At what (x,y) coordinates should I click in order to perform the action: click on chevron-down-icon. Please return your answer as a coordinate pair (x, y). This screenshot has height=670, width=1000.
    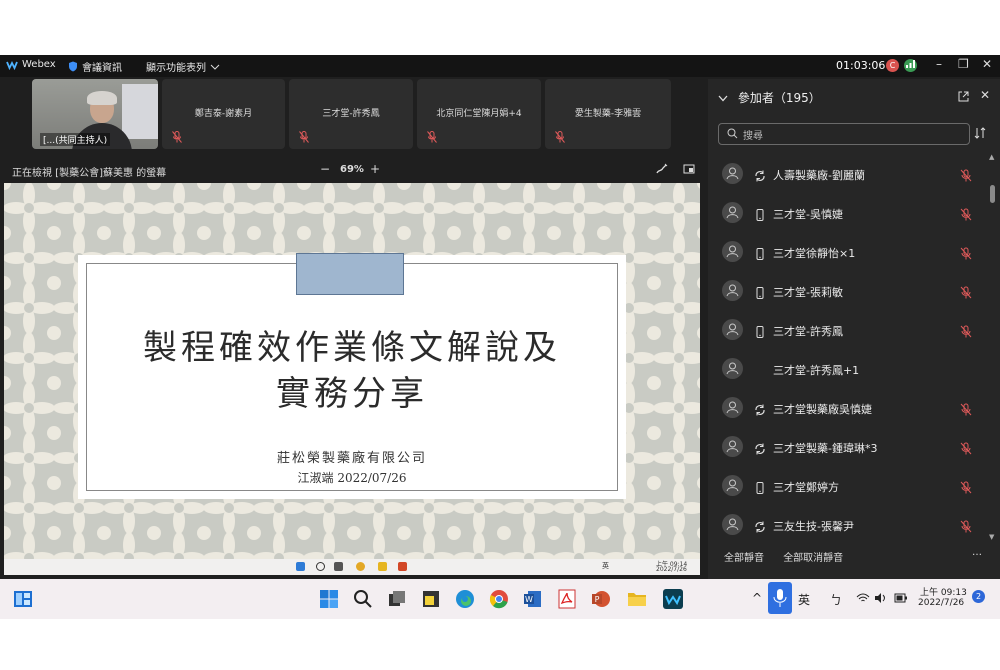
    Looking at the image, I should click on (723, 98).